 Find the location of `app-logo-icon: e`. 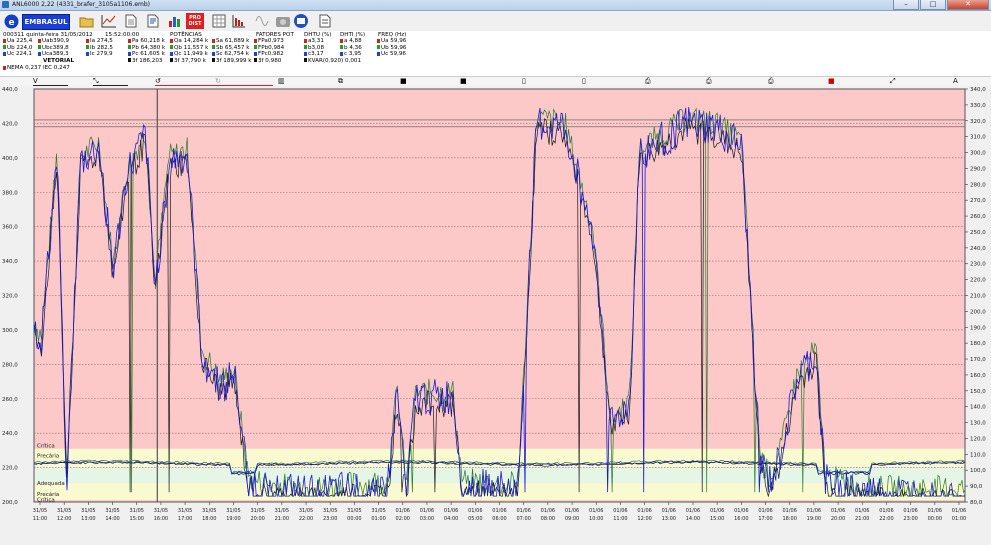

app-logo-icon: e is located at coordinates (11, 21).